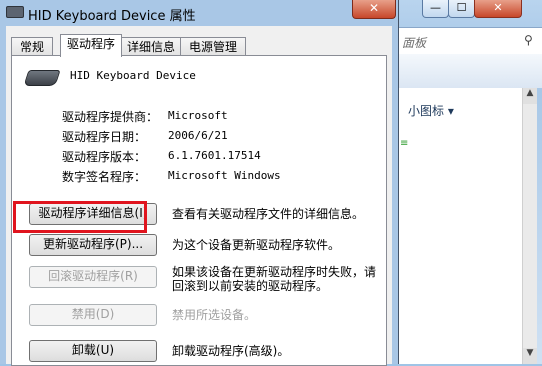 The image size is (542, 366). What do you see at coordinates (498, 9) in the screenshot?
I see `background-close-button: ✕` at bounding box center [498, 9].